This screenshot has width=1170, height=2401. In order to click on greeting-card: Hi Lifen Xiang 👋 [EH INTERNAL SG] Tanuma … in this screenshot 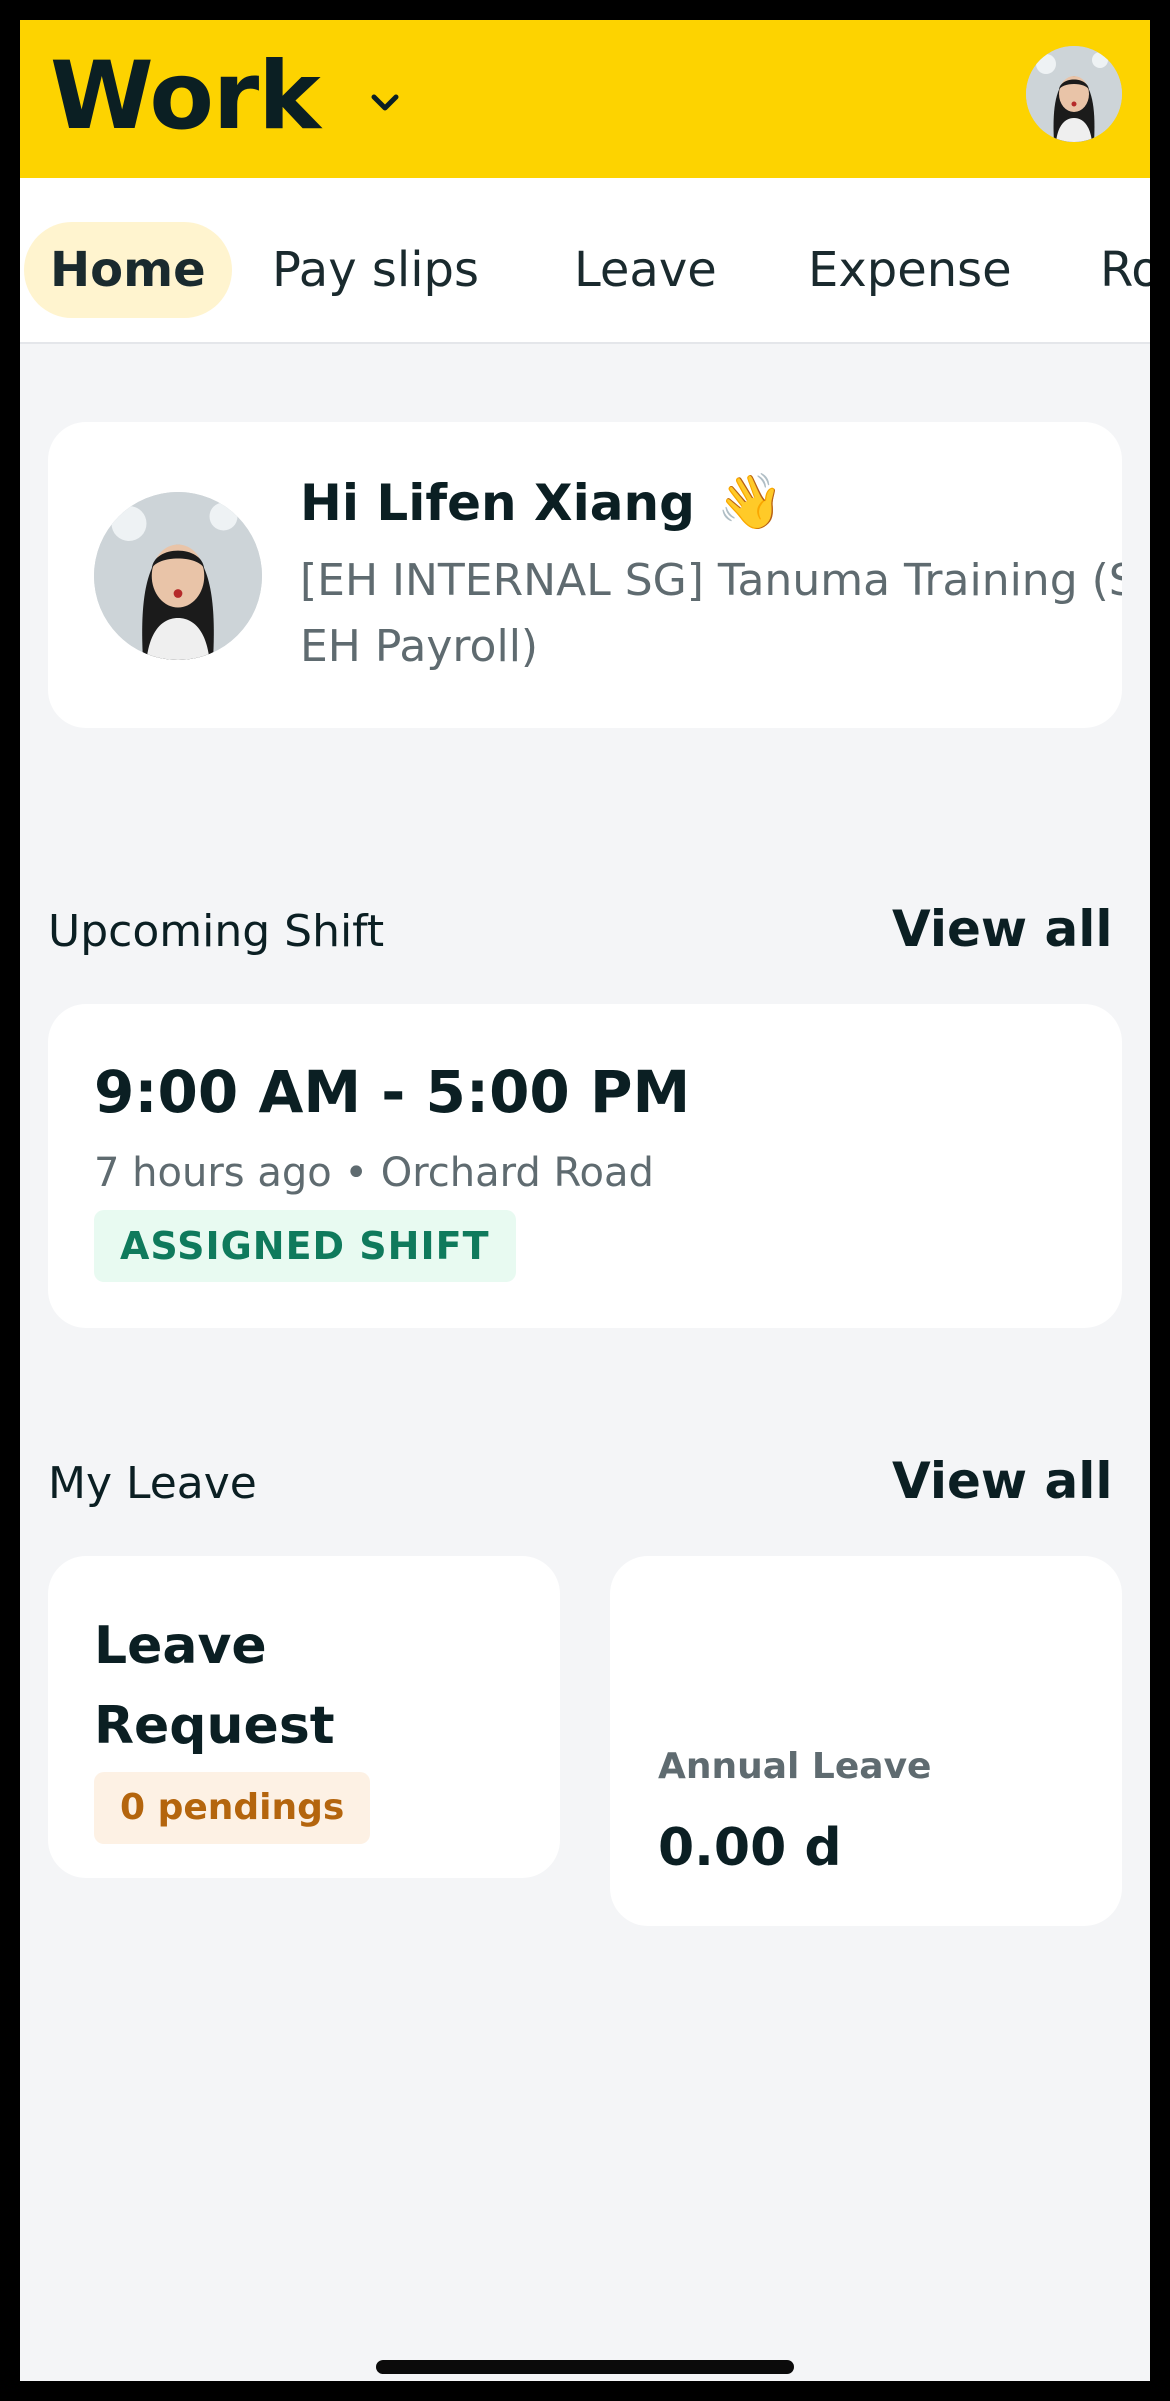, I will do `click(585, 575)`.